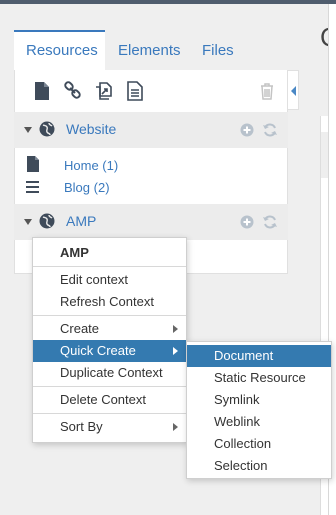 The image size is (336, 515). What do you see at coordinates (91, 165) in the screenshot?
I see `tree-item-label: Home (1)` at bounding box center [91, 165].